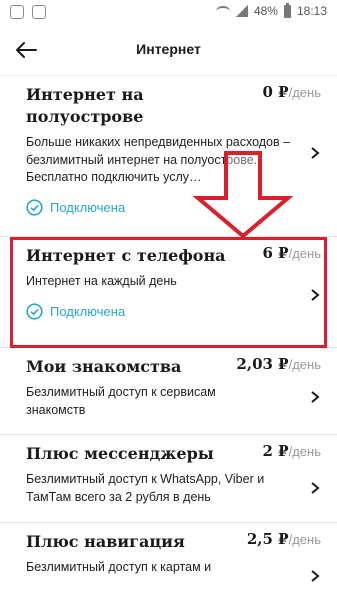 The height and width of the screenshot is (600, 337). Describe the element at coordinates (222, 11) in the screenshot. I see `wifi-icon` at that location.